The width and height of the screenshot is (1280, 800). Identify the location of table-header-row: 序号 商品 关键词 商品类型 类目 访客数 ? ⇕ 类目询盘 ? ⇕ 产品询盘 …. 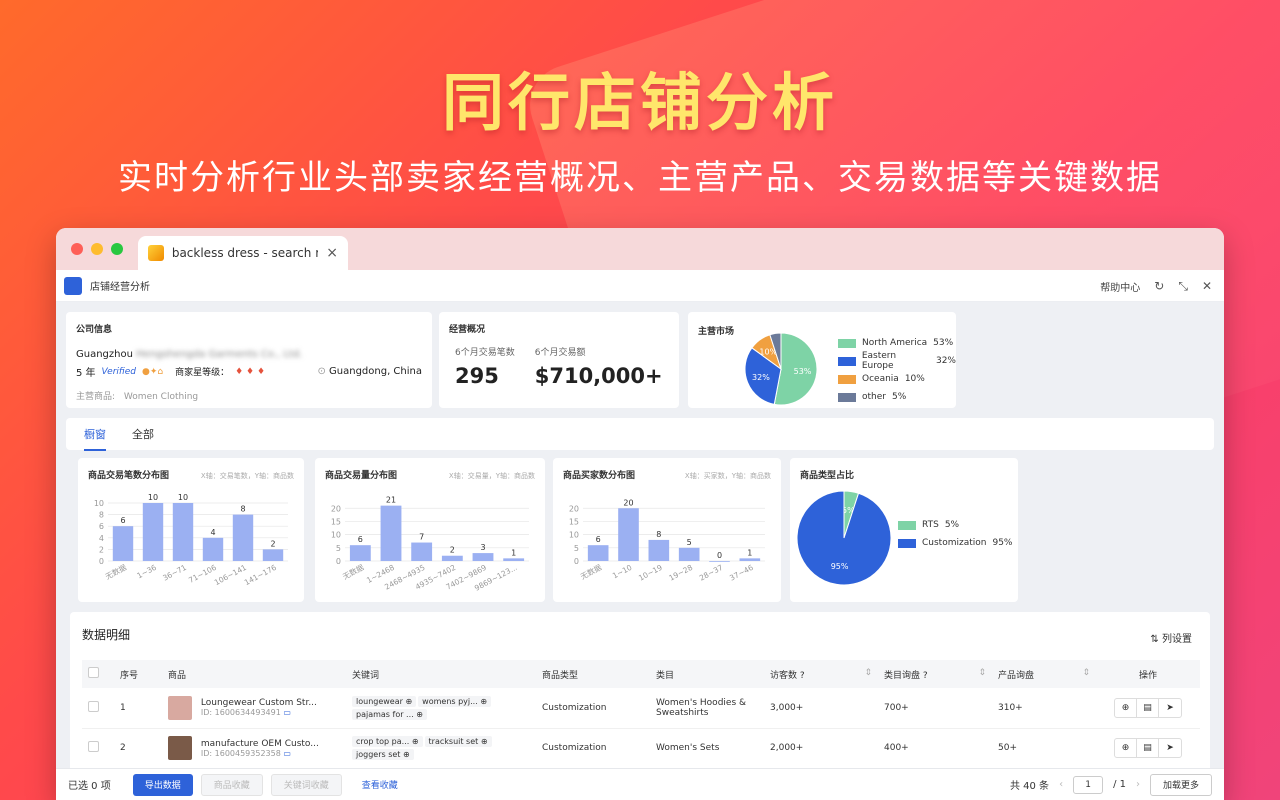
(641, 674).